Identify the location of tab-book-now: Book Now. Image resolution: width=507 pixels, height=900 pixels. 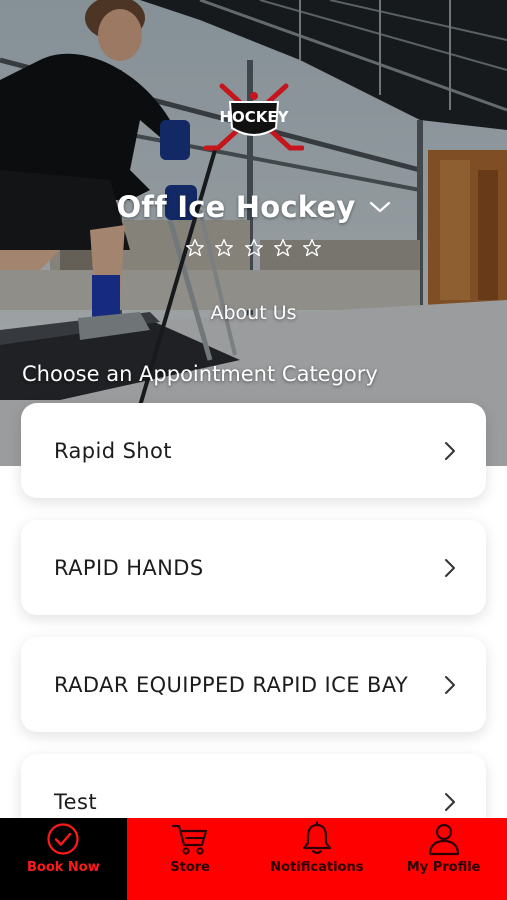
(63, 859).